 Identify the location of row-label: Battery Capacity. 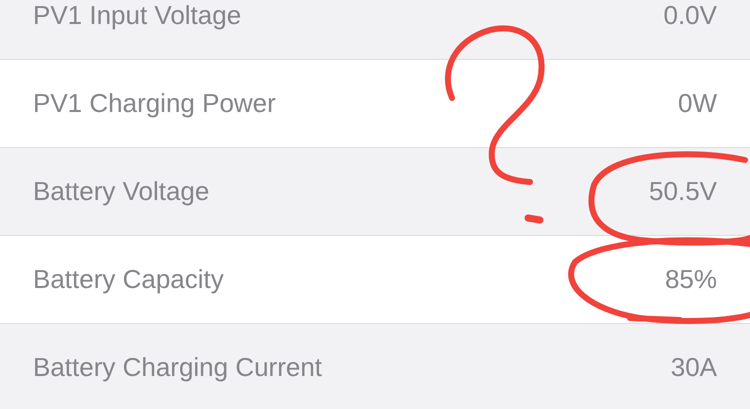
(128, 279).